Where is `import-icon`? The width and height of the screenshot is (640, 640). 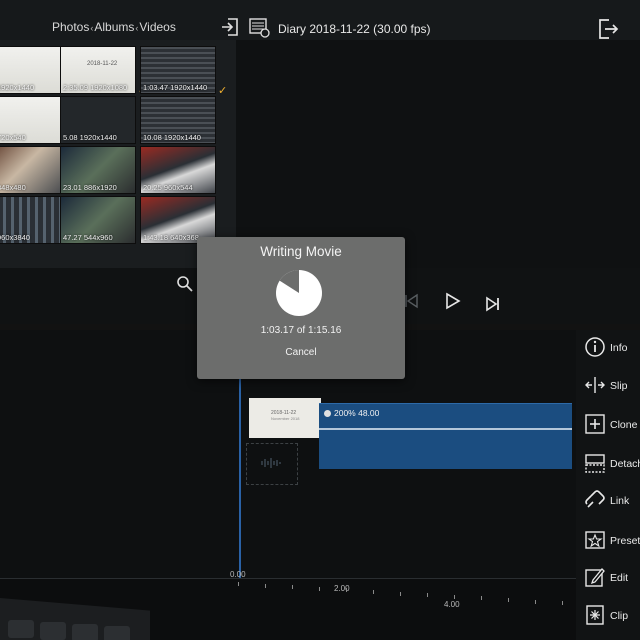 import-icon is located at coordinates (230, 27).